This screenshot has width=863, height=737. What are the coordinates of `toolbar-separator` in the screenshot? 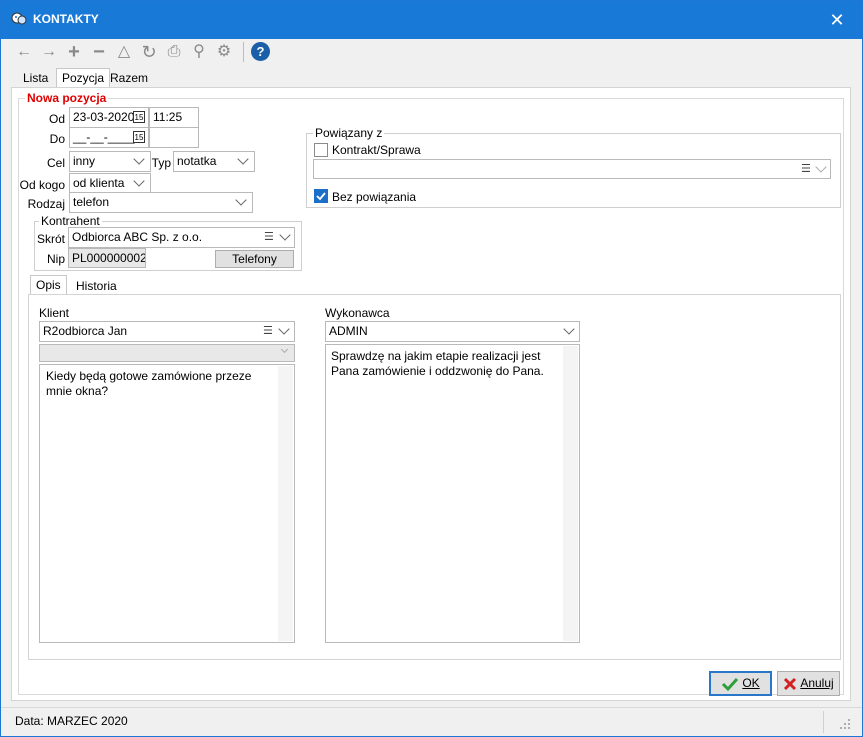 It's located at (243, 52).